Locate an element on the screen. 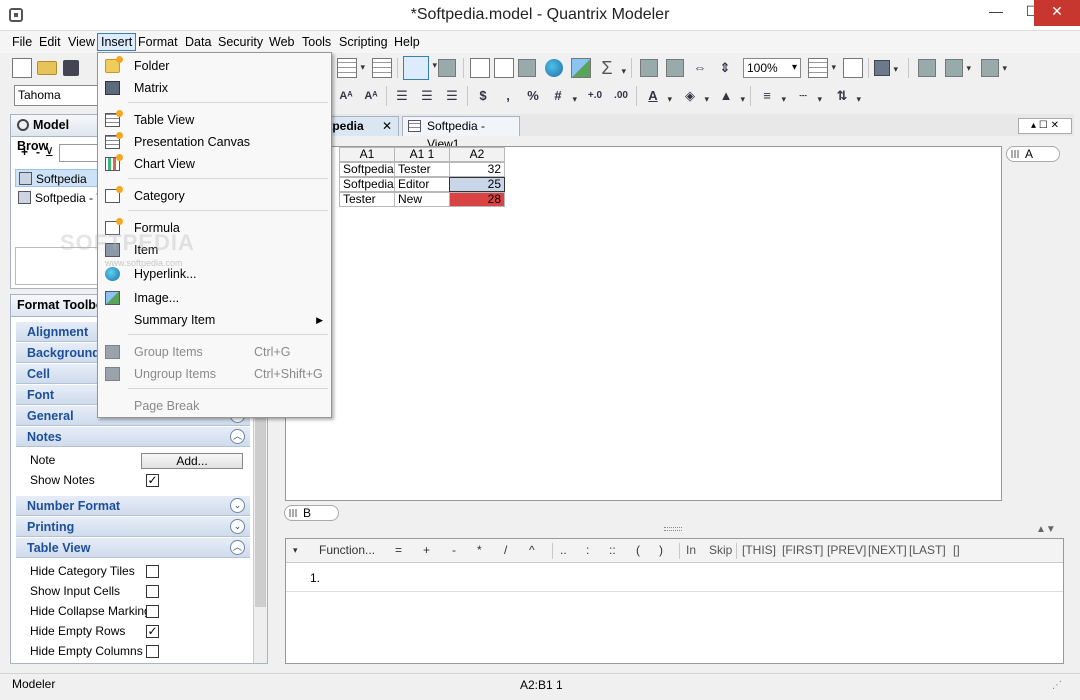 This screenshot has height=700, width=1080. op-divide: / is located at coordinates (505, 550).